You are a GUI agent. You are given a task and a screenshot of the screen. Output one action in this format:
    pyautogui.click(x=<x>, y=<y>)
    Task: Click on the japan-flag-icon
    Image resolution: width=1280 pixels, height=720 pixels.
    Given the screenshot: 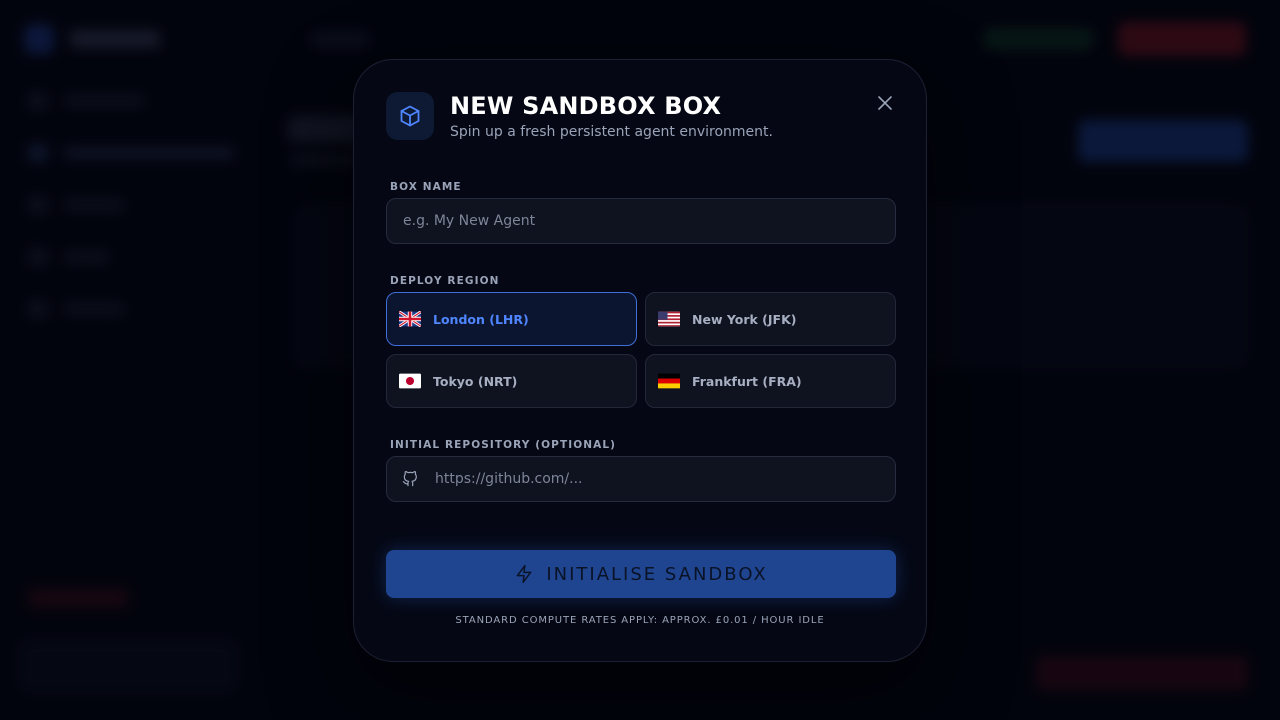 What is the action you would take?
    pyautogui.click(x=410, y=381)
    